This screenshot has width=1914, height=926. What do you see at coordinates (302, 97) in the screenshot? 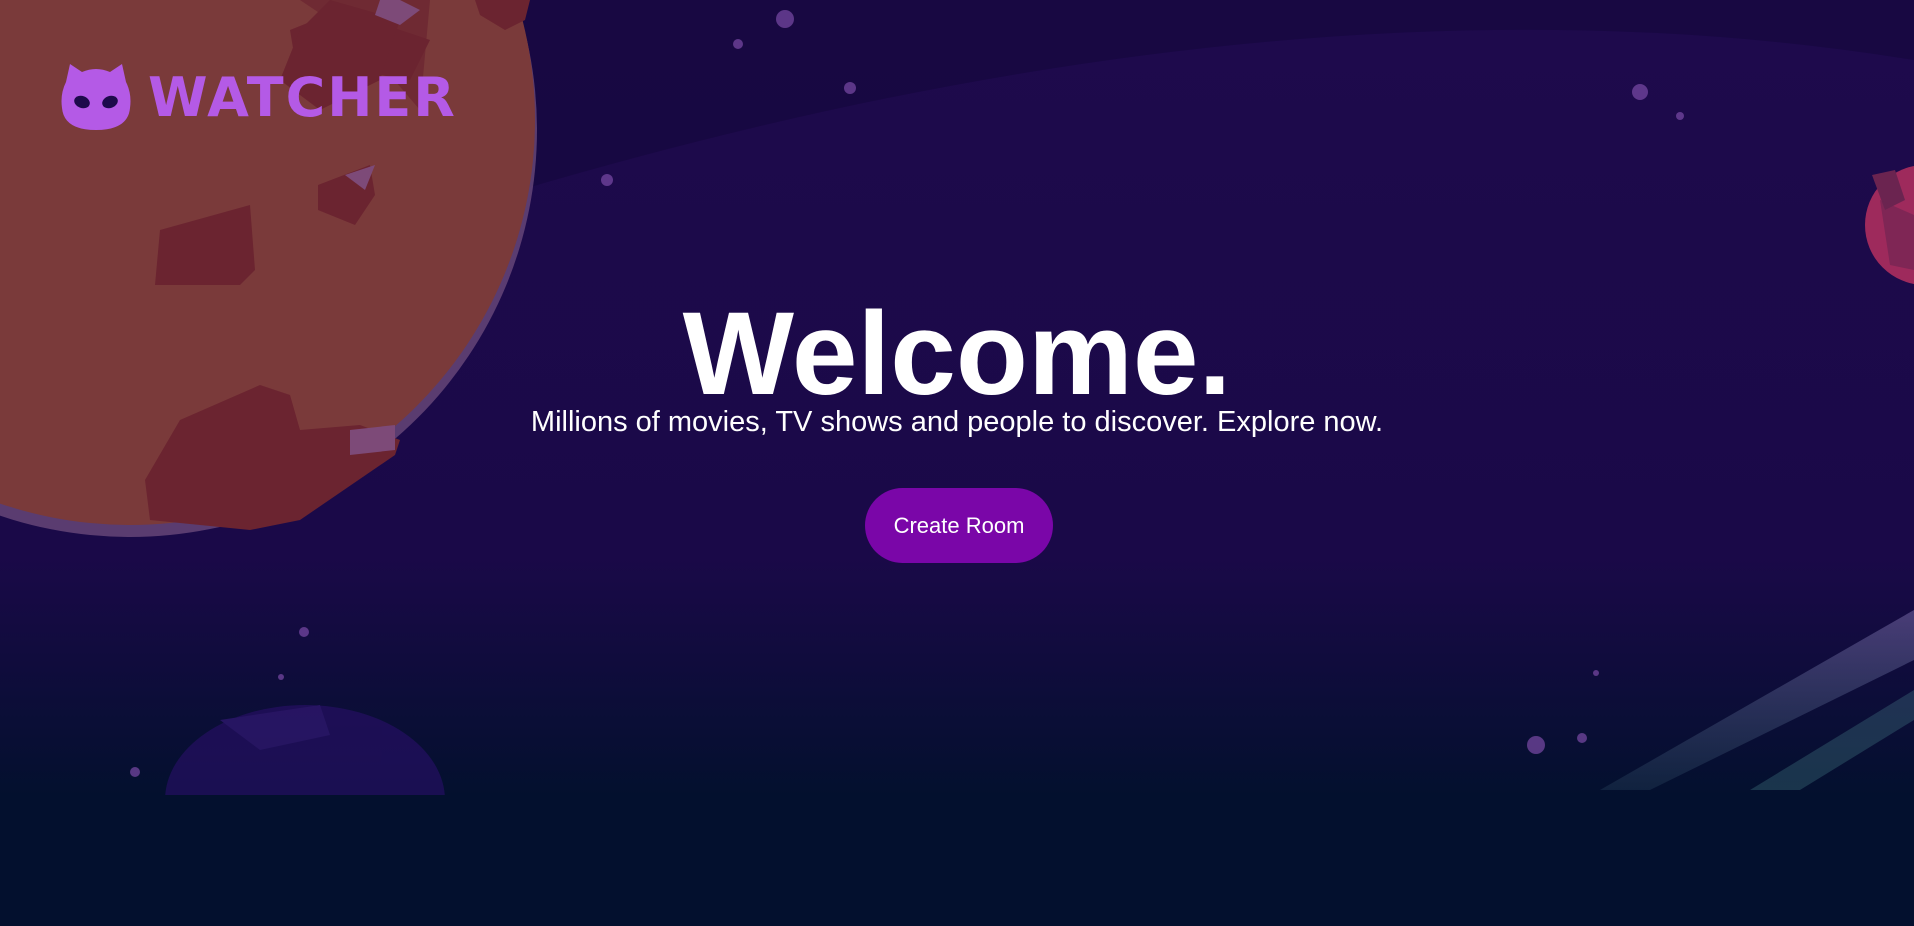
I see `brand-name: WATCHER` at bounding box center [302, 97].